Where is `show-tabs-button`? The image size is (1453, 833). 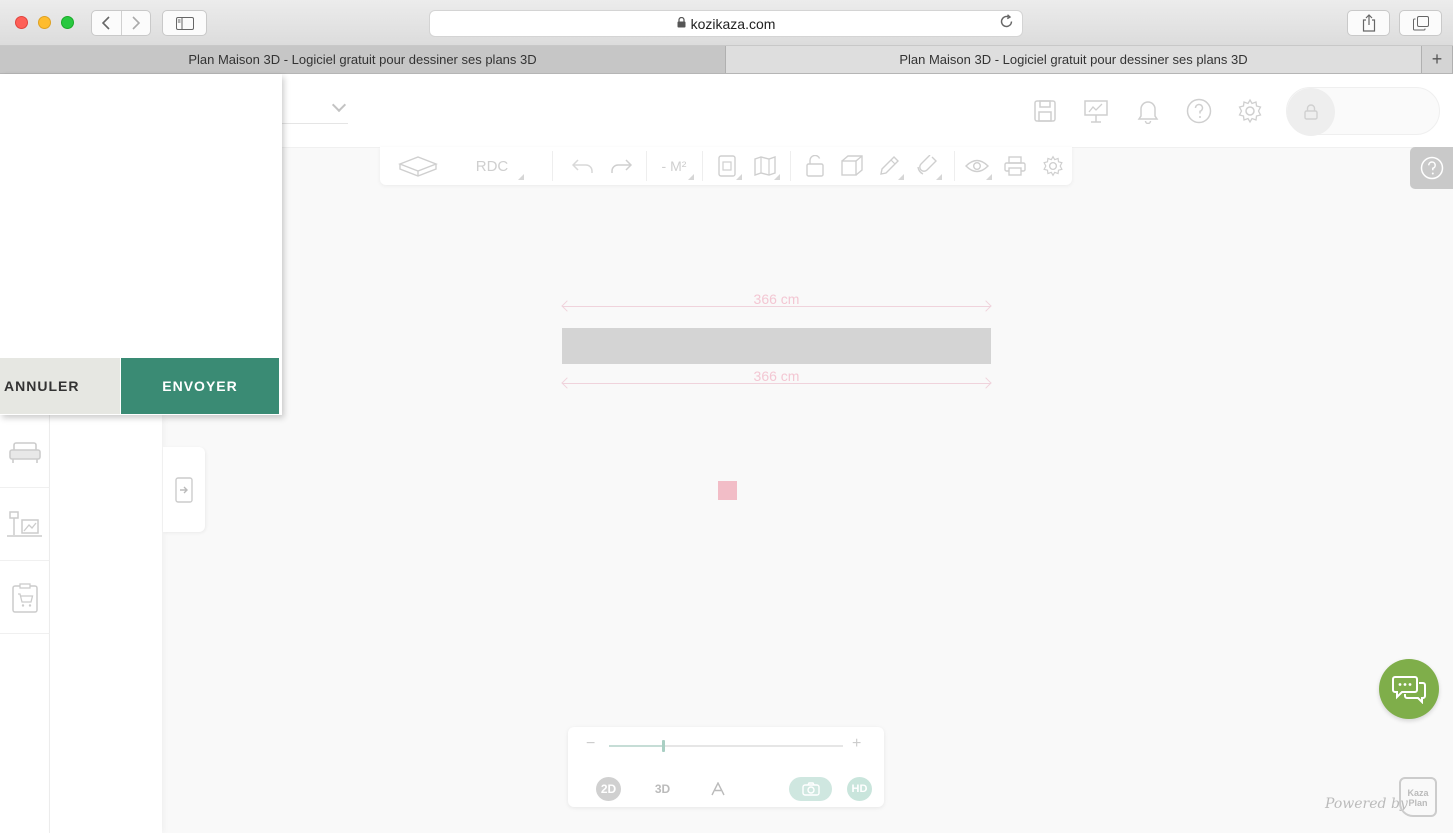
show-tabs-button is located at coordinates (1420, 23).